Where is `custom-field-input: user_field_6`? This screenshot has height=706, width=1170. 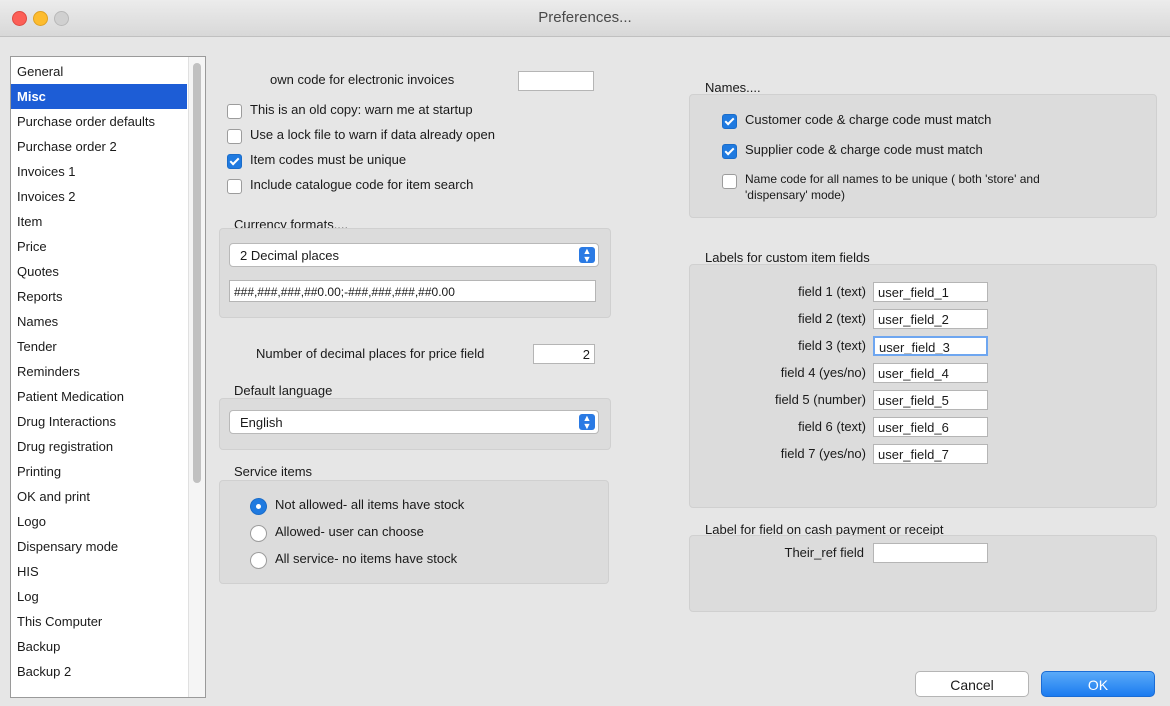 custom-field-input: user_field_6 is located at coordinates (930, 427).